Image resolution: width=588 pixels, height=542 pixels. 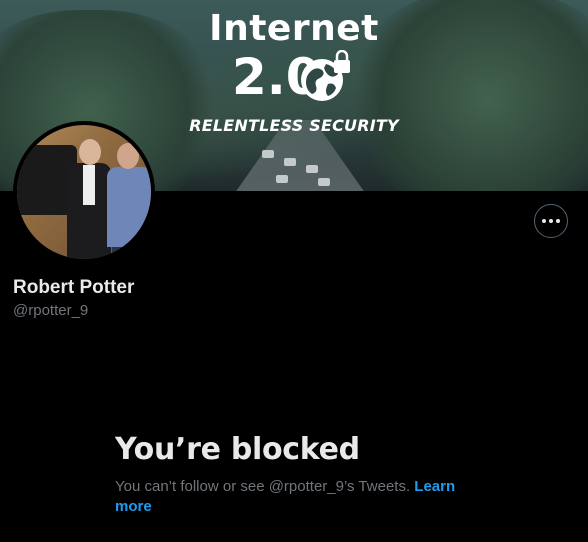 What do you see at coordinates (74, 287) in the screenshot?
I see `profile-name: Robert Potter` at bounding box center [74, 287].